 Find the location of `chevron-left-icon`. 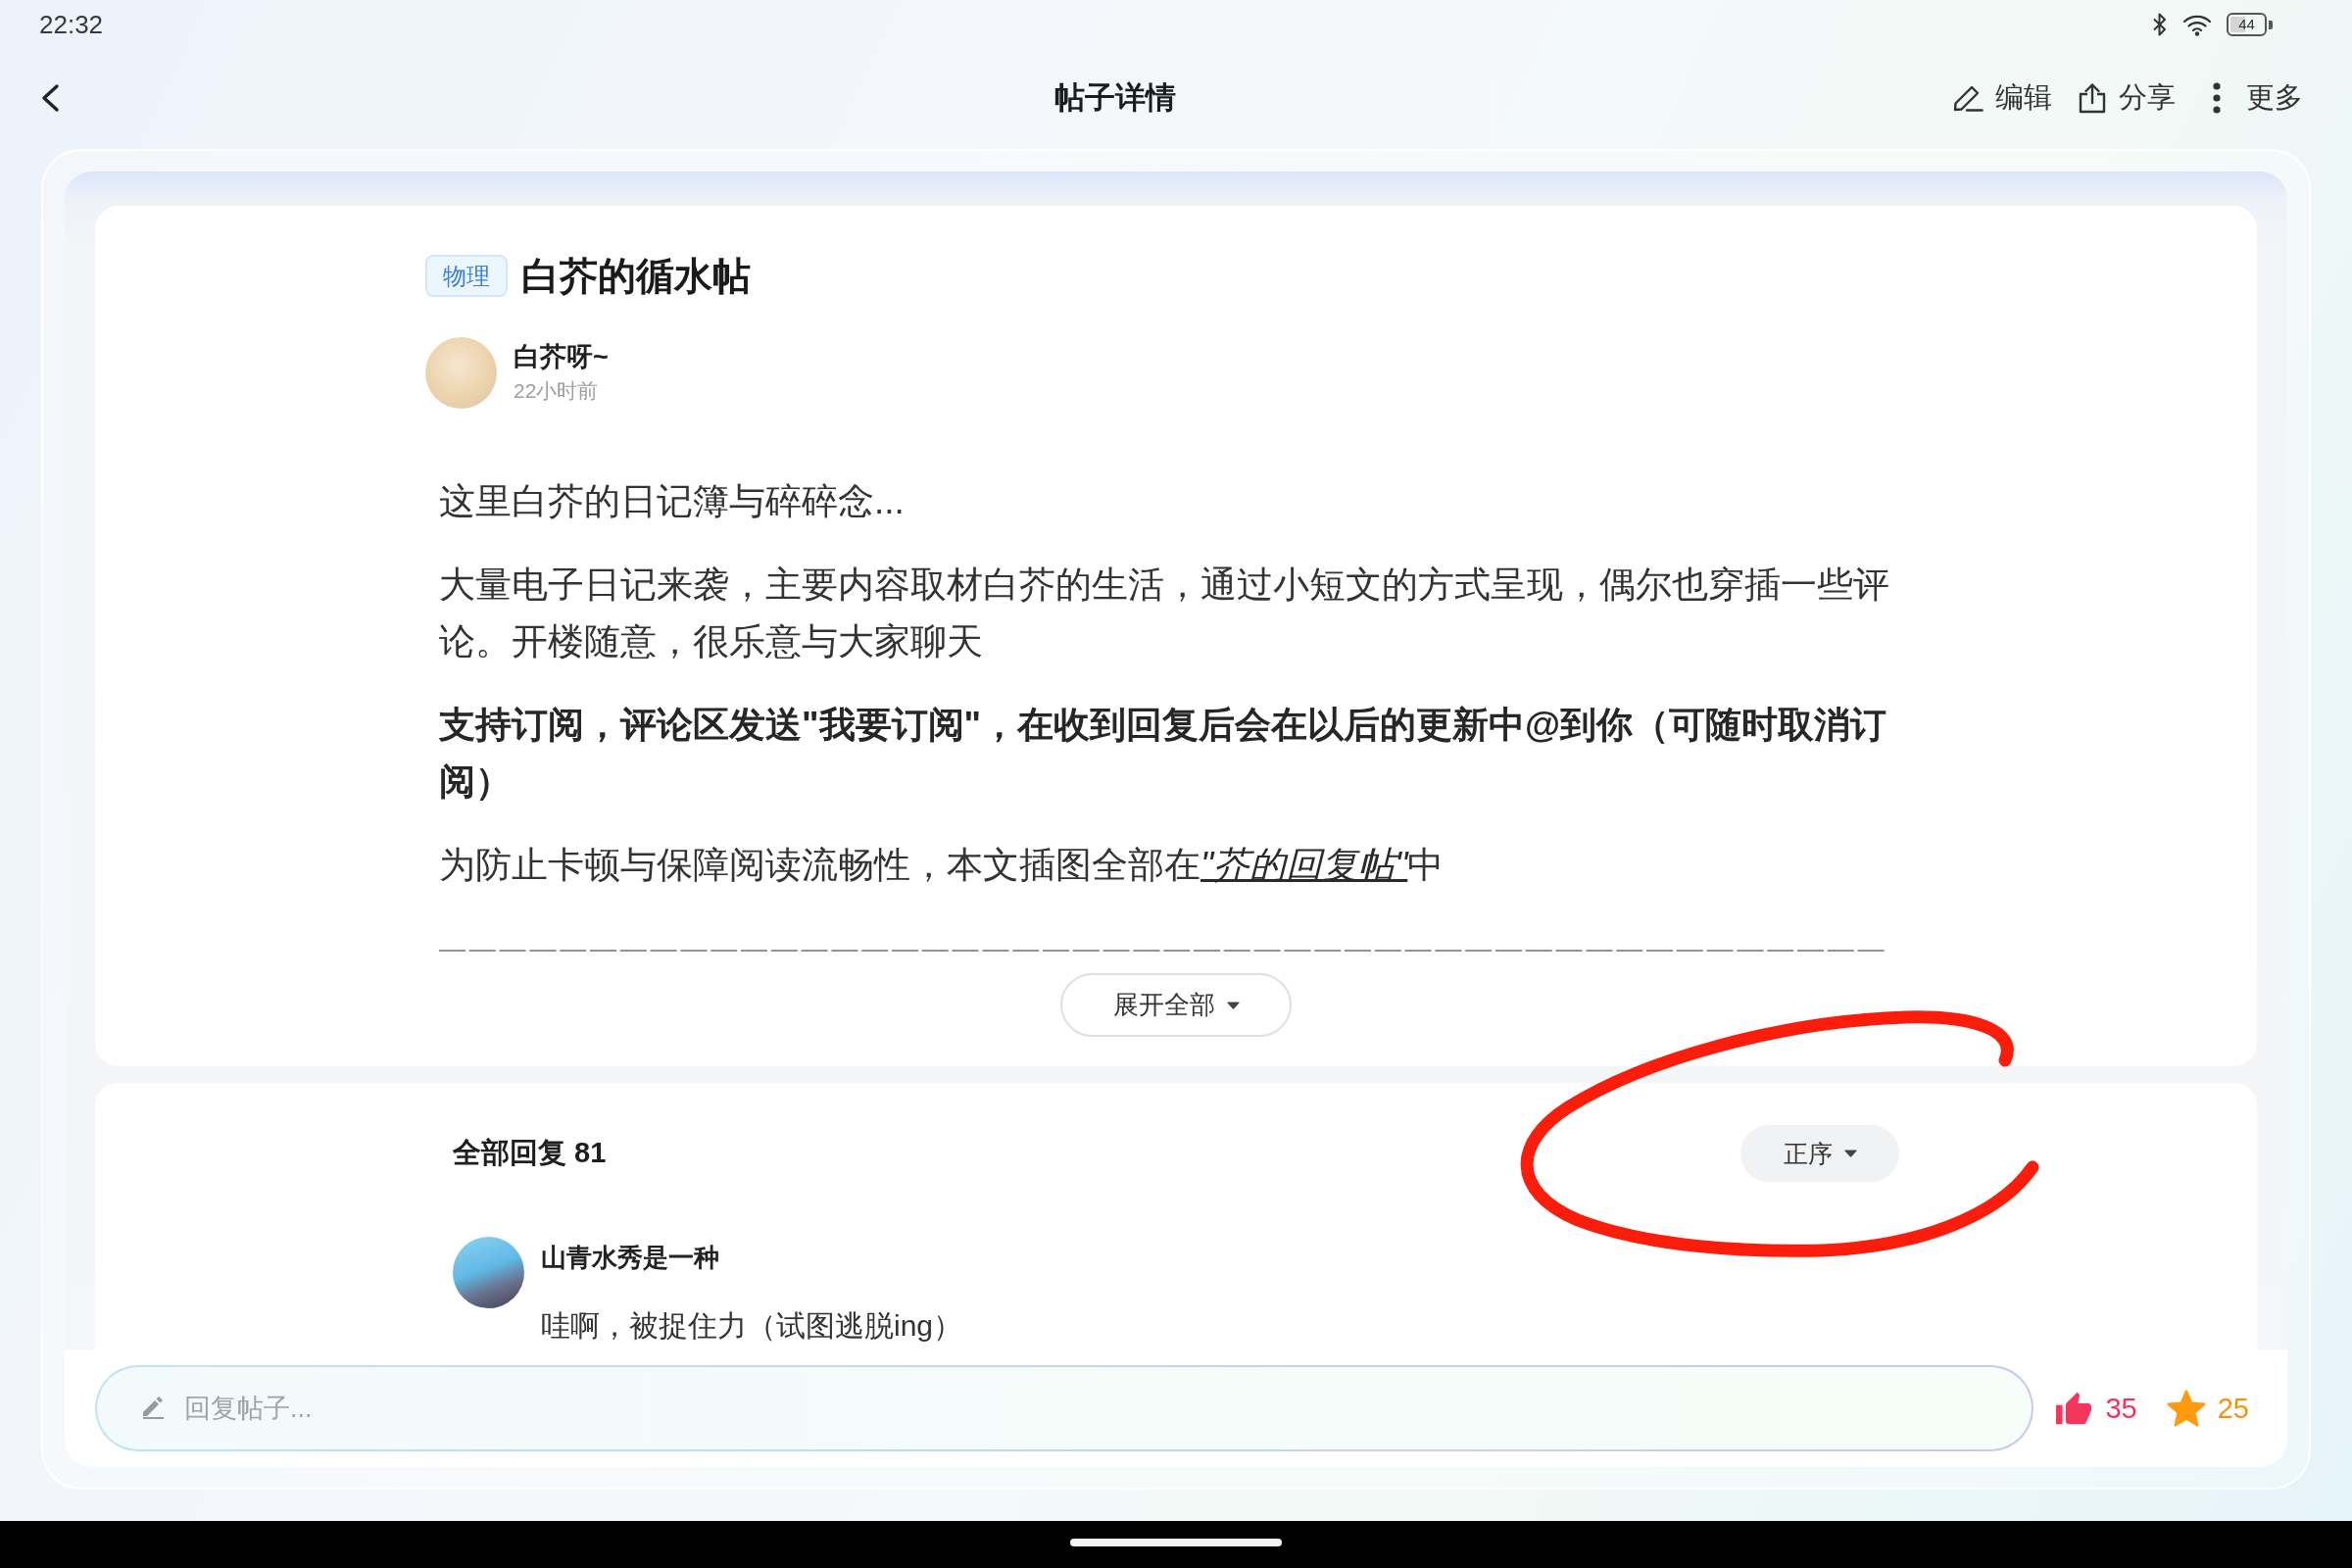

chevron-left-icon is located at coordinates (50, 98).